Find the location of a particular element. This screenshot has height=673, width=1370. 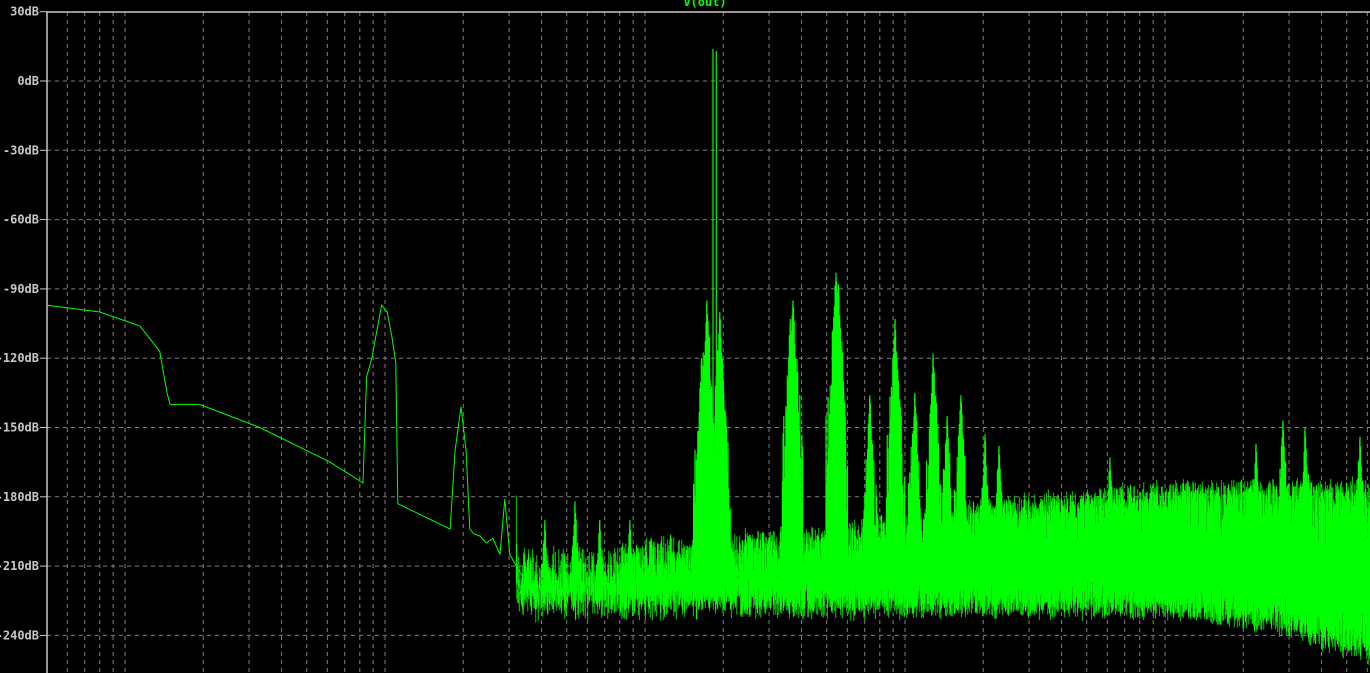

y-tick-label: 30dB is located at coordinates (24, 12).